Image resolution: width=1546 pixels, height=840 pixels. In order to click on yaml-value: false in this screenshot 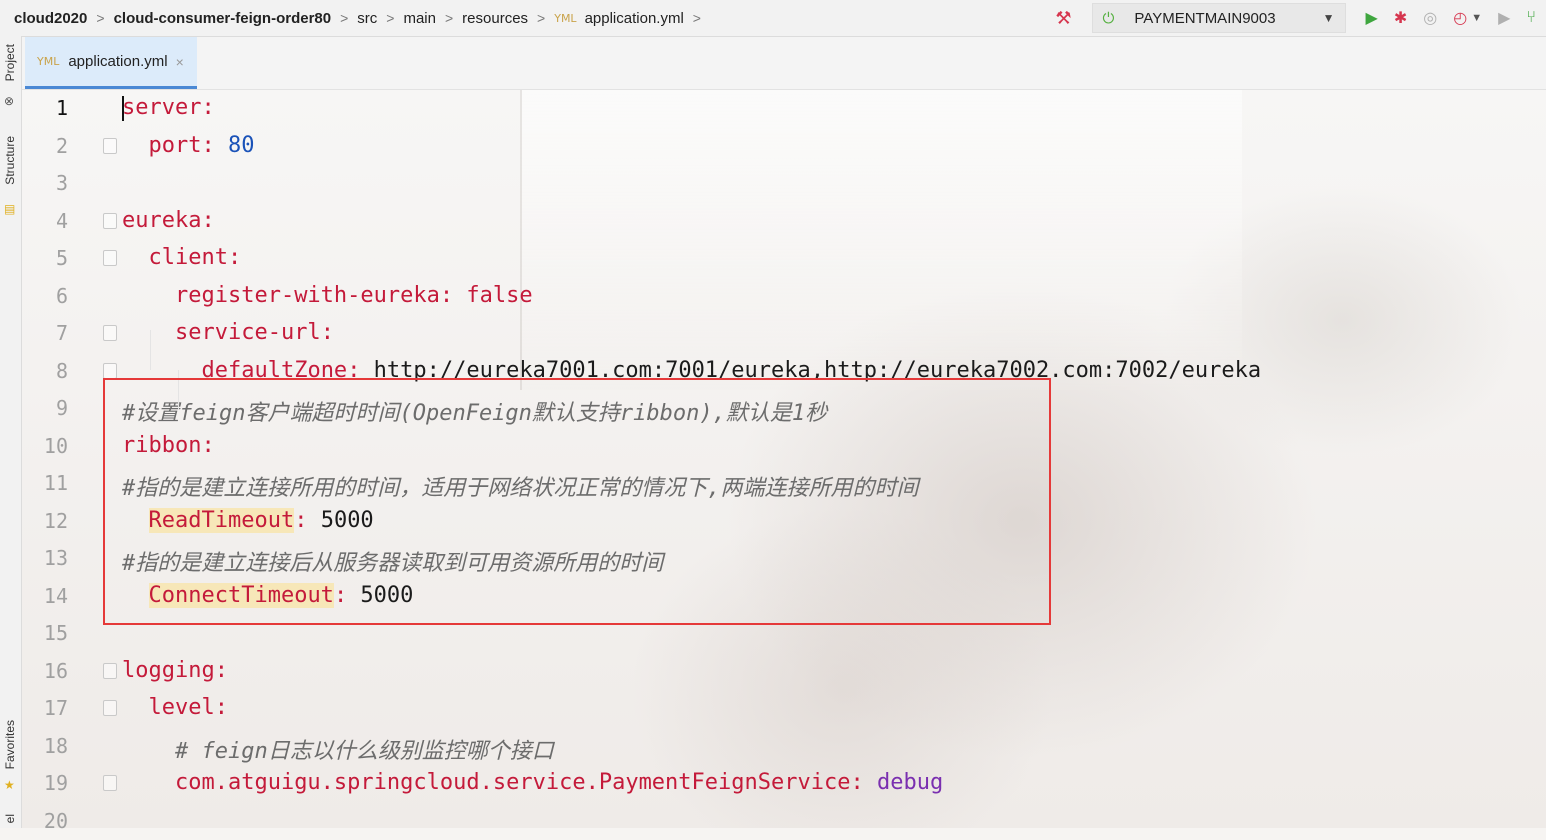, I will do `click(493, 295)`.